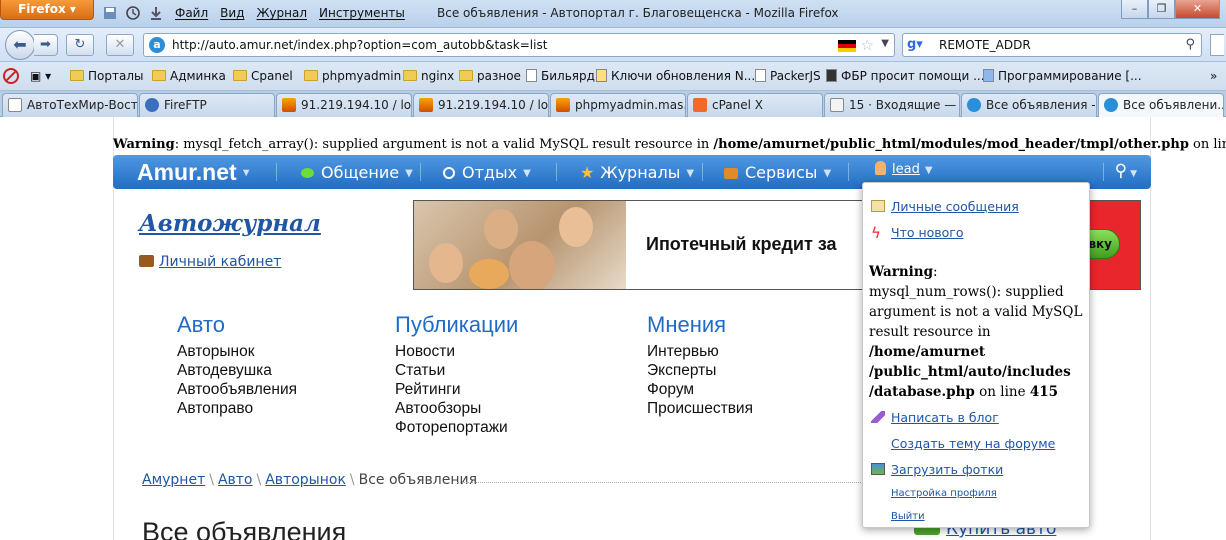  Describe the element at coordinates (156, 13) in the screenshot. I see `download-icon` at that location.